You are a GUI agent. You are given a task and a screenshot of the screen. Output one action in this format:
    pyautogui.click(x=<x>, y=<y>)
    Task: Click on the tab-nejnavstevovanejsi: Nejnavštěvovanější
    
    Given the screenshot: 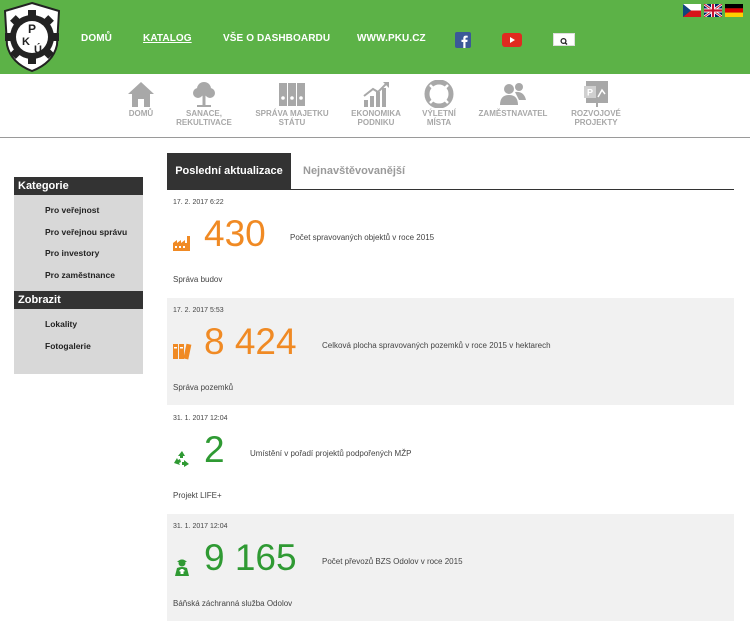 What is the action you would take?
    pyautogui.click(x=354, y=171)
    